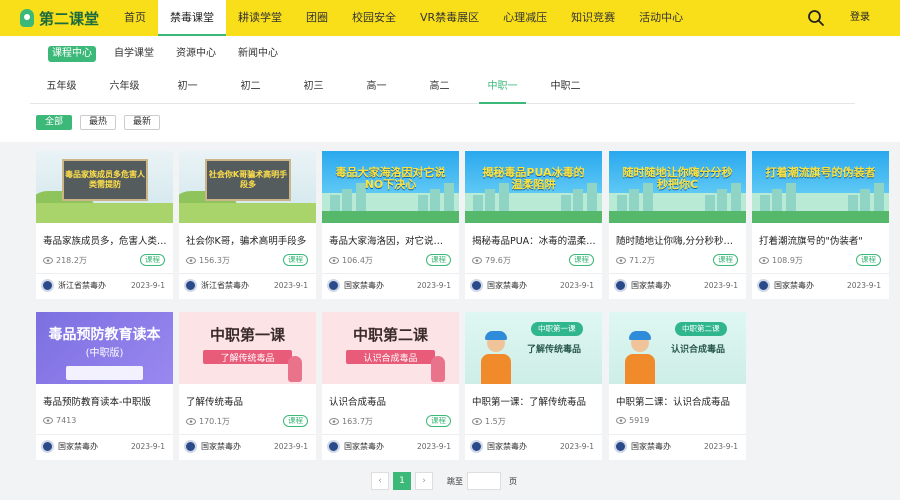 This screenshot has width=900, height=500. Describe the element at coordinates (104, 348) in the screenshot. I see `course-thumbnail: 毒品预防教育读本 (中职版)` at that location.